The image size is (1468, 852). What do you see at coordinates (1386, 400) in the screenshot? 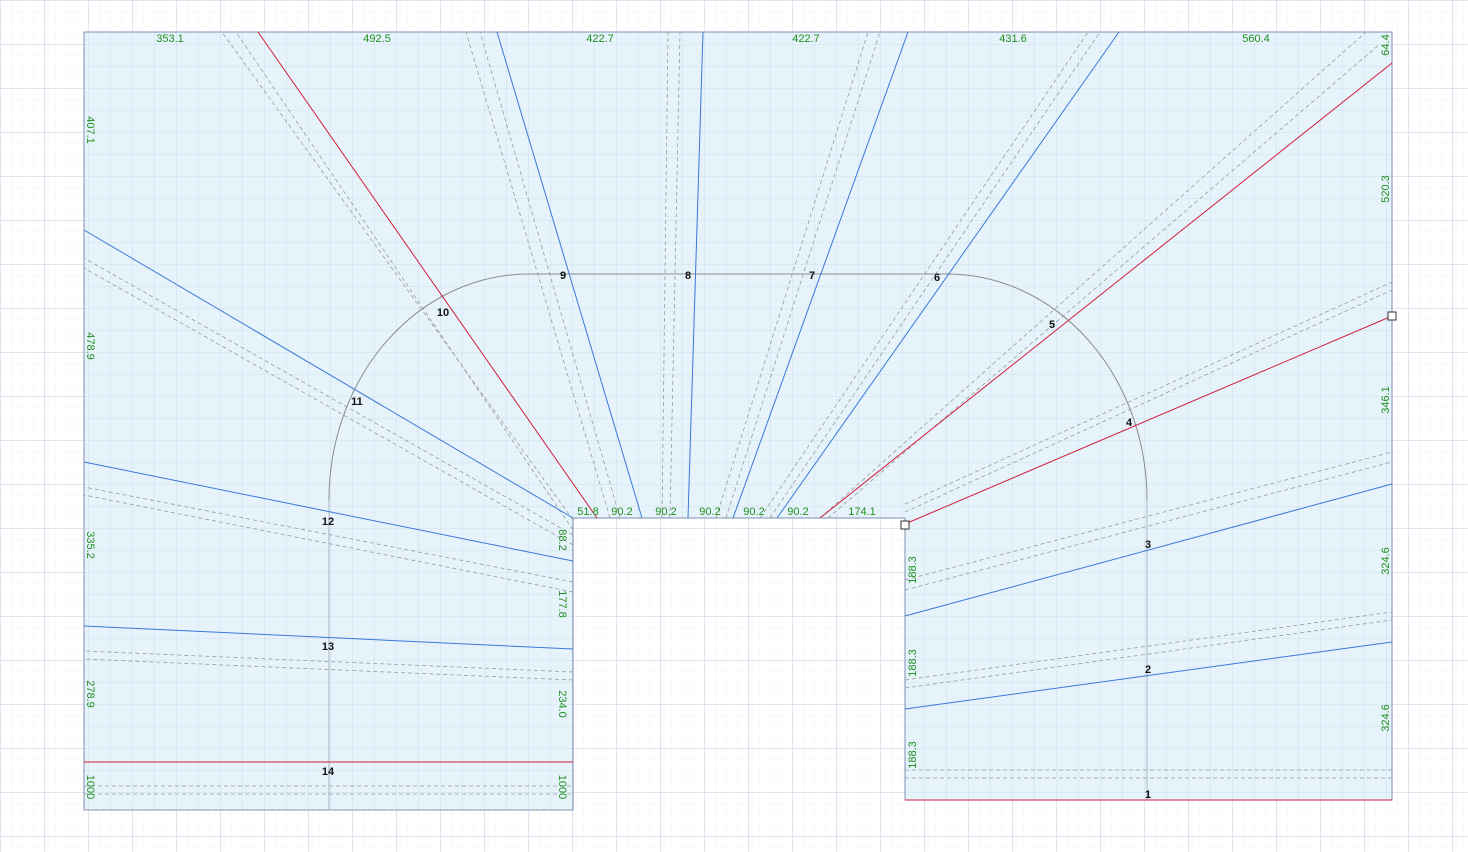
I see `dim-right-3: 346.1` at bounding box center [1386, 400].